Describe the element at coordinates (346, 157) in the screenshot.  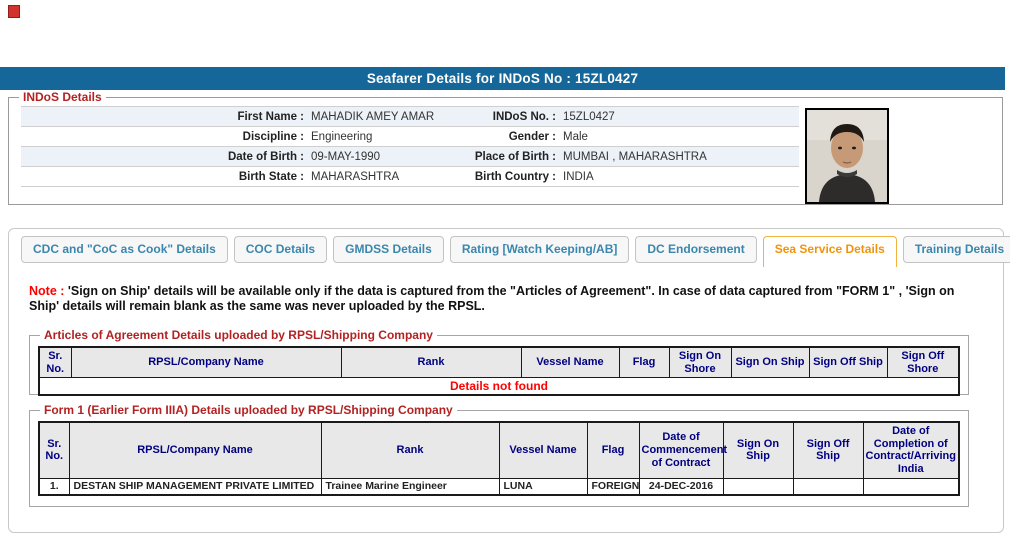
I see `dob-value: 09-MAY-1990` at that location.